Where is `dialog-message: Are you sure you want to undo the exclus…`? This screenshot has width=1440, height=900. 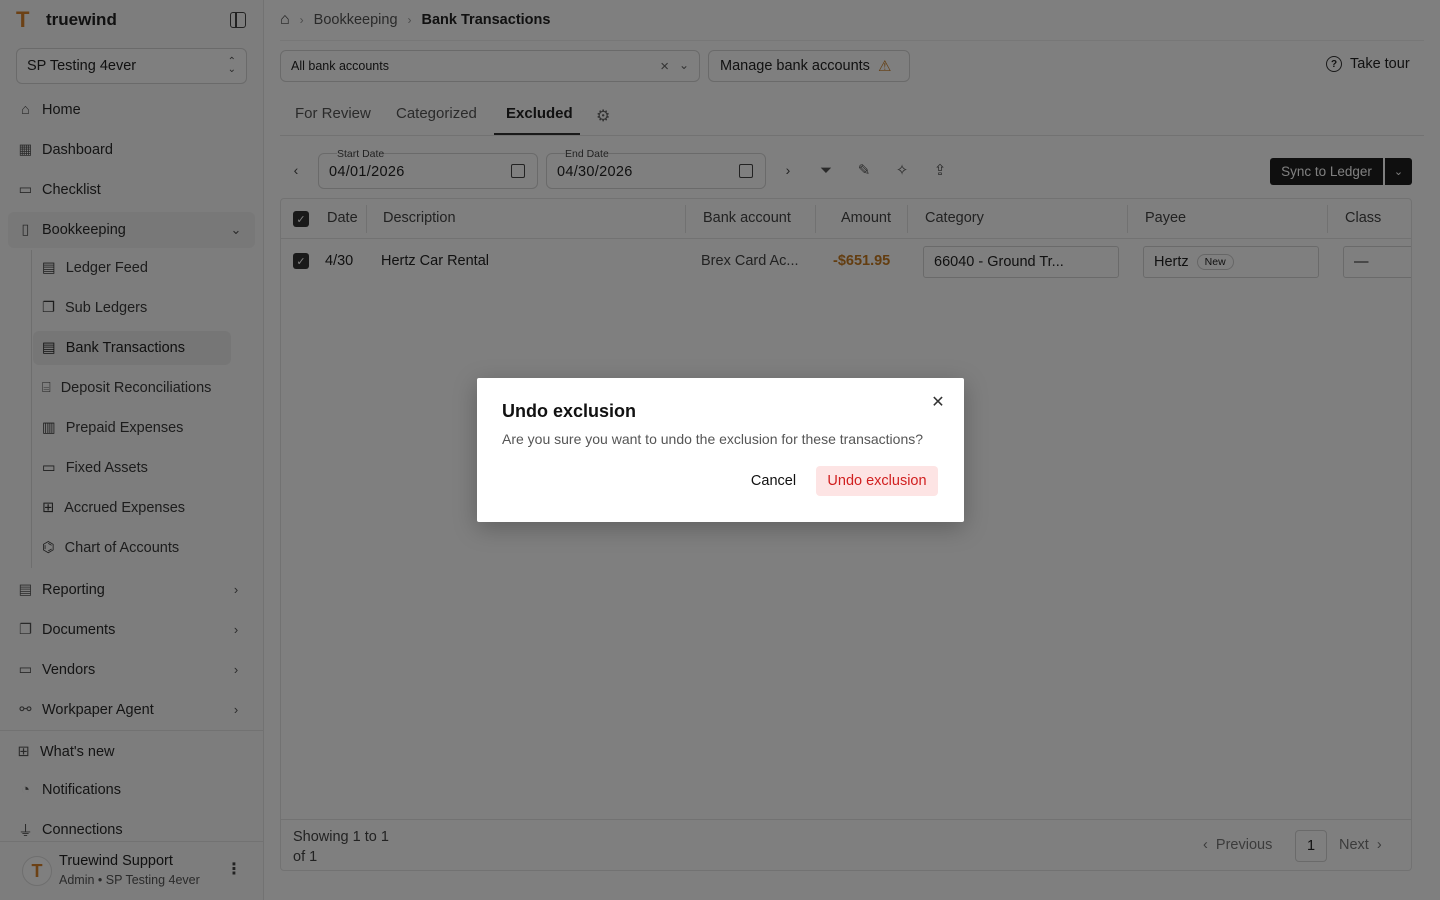 dialog-message: Are you sure you want to undo the exclus… is located at coordinates (713, 439).